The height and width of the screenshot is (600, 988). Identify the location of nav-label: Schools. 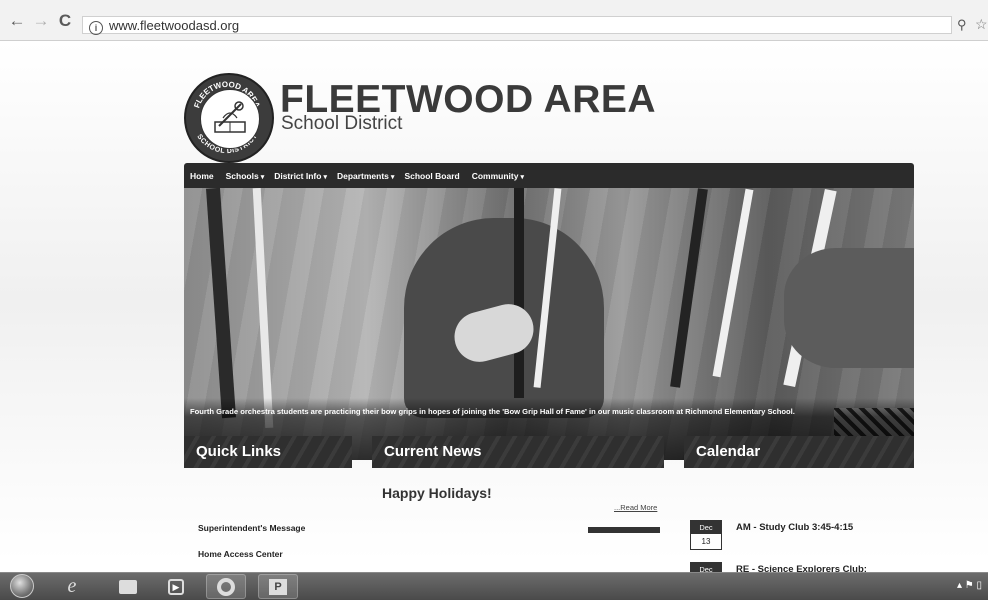
(242, 176).